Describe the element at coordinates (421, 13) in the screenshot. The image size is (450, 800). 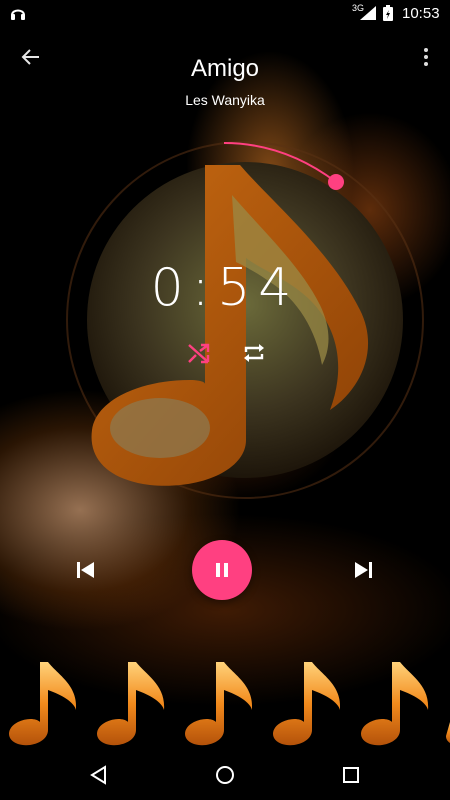
I see `clock: 10:53` at that location.